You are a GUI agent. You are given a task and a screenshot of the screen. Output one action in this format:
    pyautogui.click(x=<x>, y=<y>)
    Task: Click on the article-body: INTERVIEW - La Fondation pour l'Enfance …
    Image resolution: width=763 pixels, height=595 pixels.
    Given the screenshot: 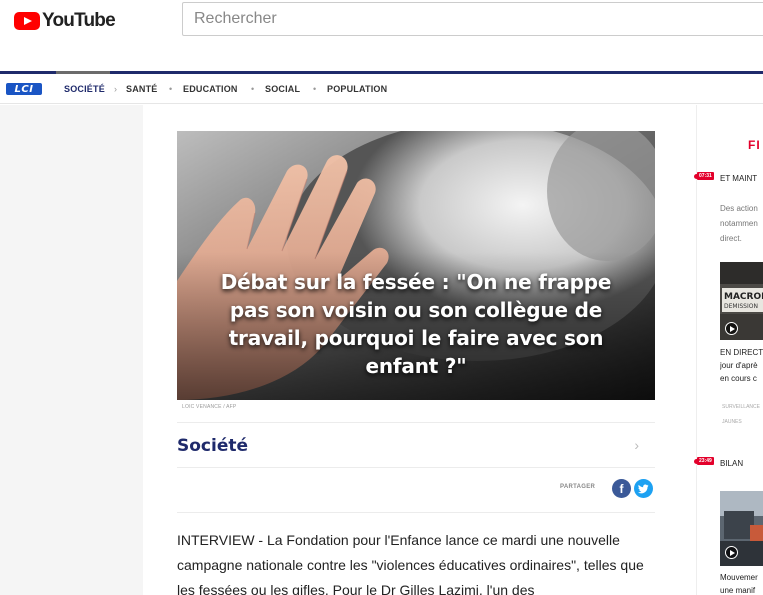 What is the action you would take?
    pyautogui.click(x=410, y=563)
    